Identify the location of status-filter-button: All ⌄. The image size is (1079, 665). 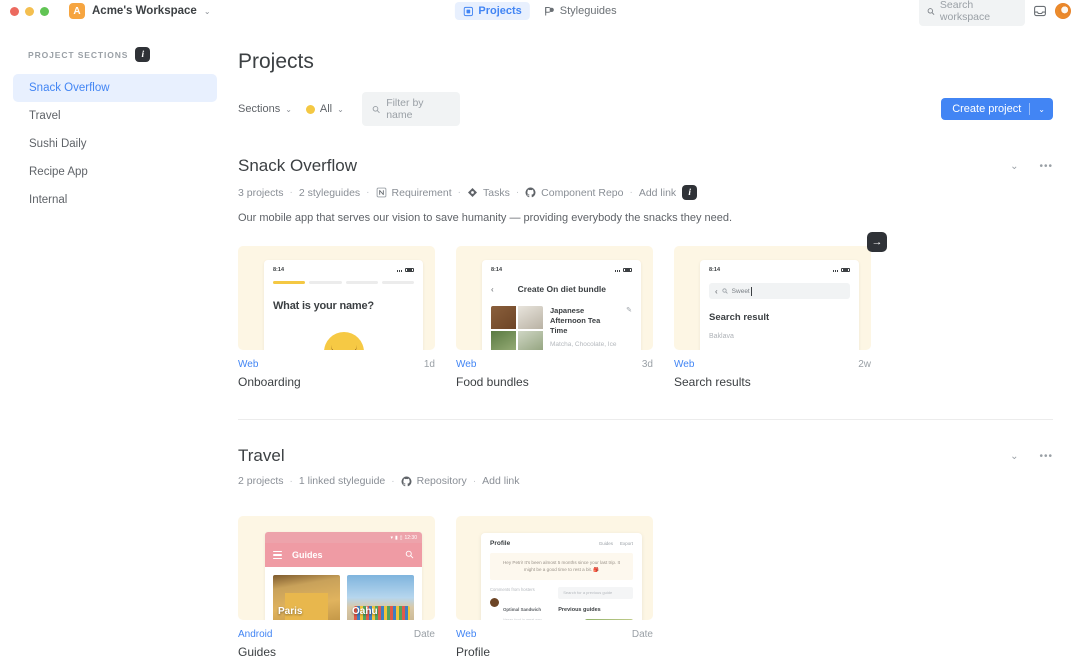
(324, 109).